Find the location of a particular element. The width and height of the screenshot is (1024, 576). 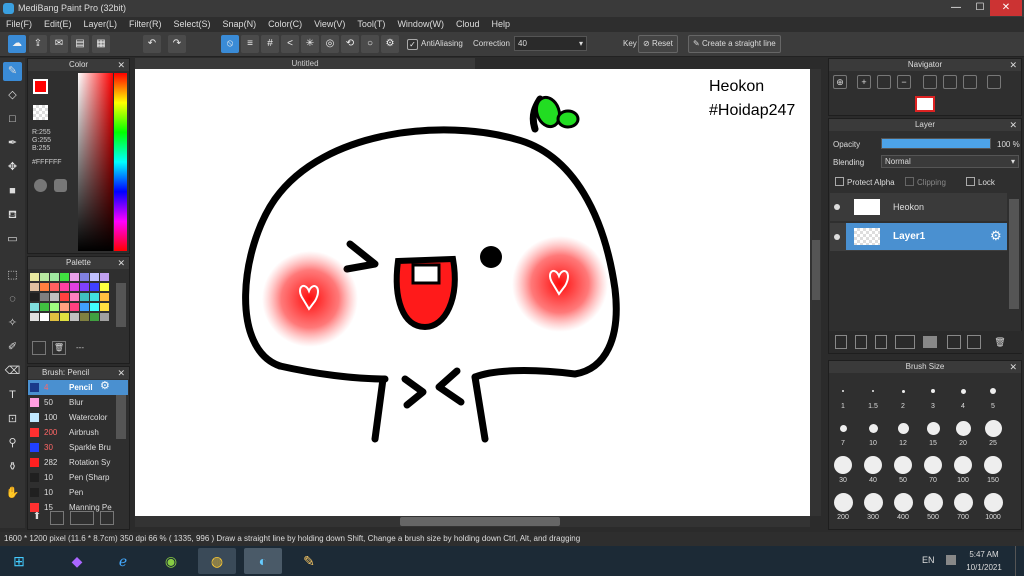

divide-tool-icon: ⊡ is located at coordinates (12, 419).